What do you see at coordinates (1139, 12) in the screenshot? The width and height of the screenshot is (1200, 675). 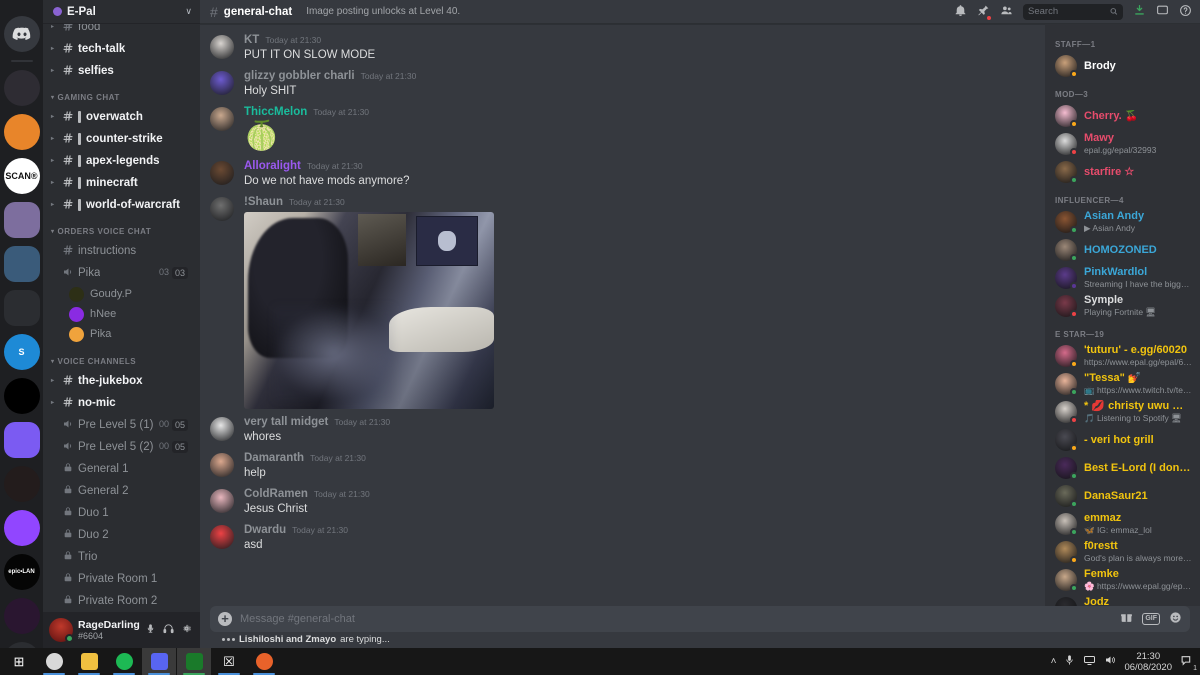 I see `download-icon` at bounding box center [1139, 12].